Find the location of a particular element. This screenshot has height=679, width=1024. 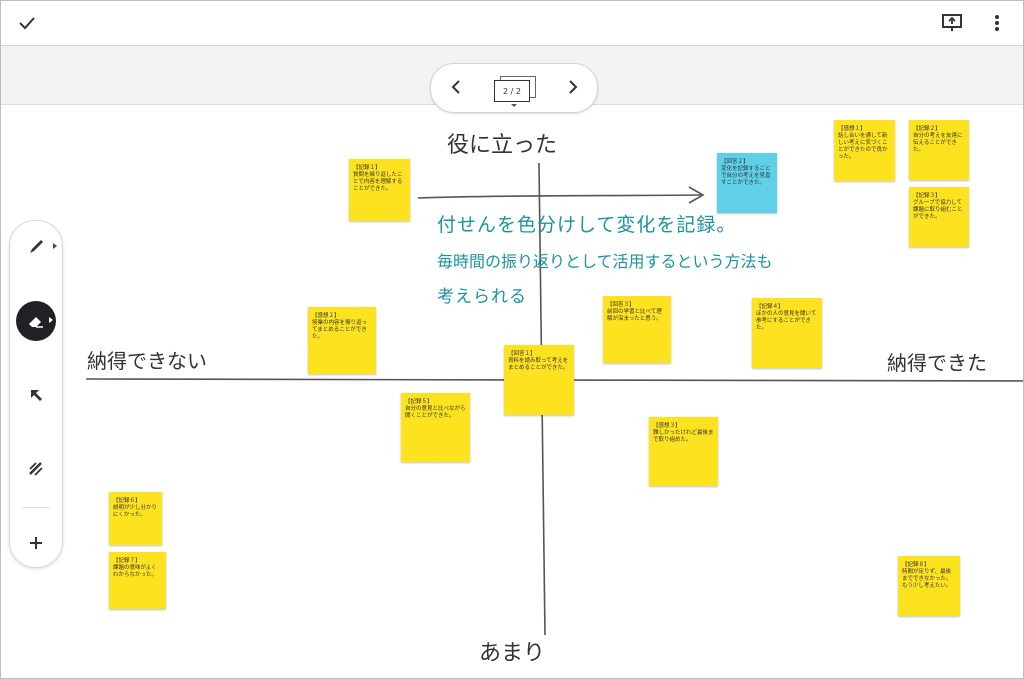

sticky-tag: 【記録３】 is located at coordinates (927, 196).